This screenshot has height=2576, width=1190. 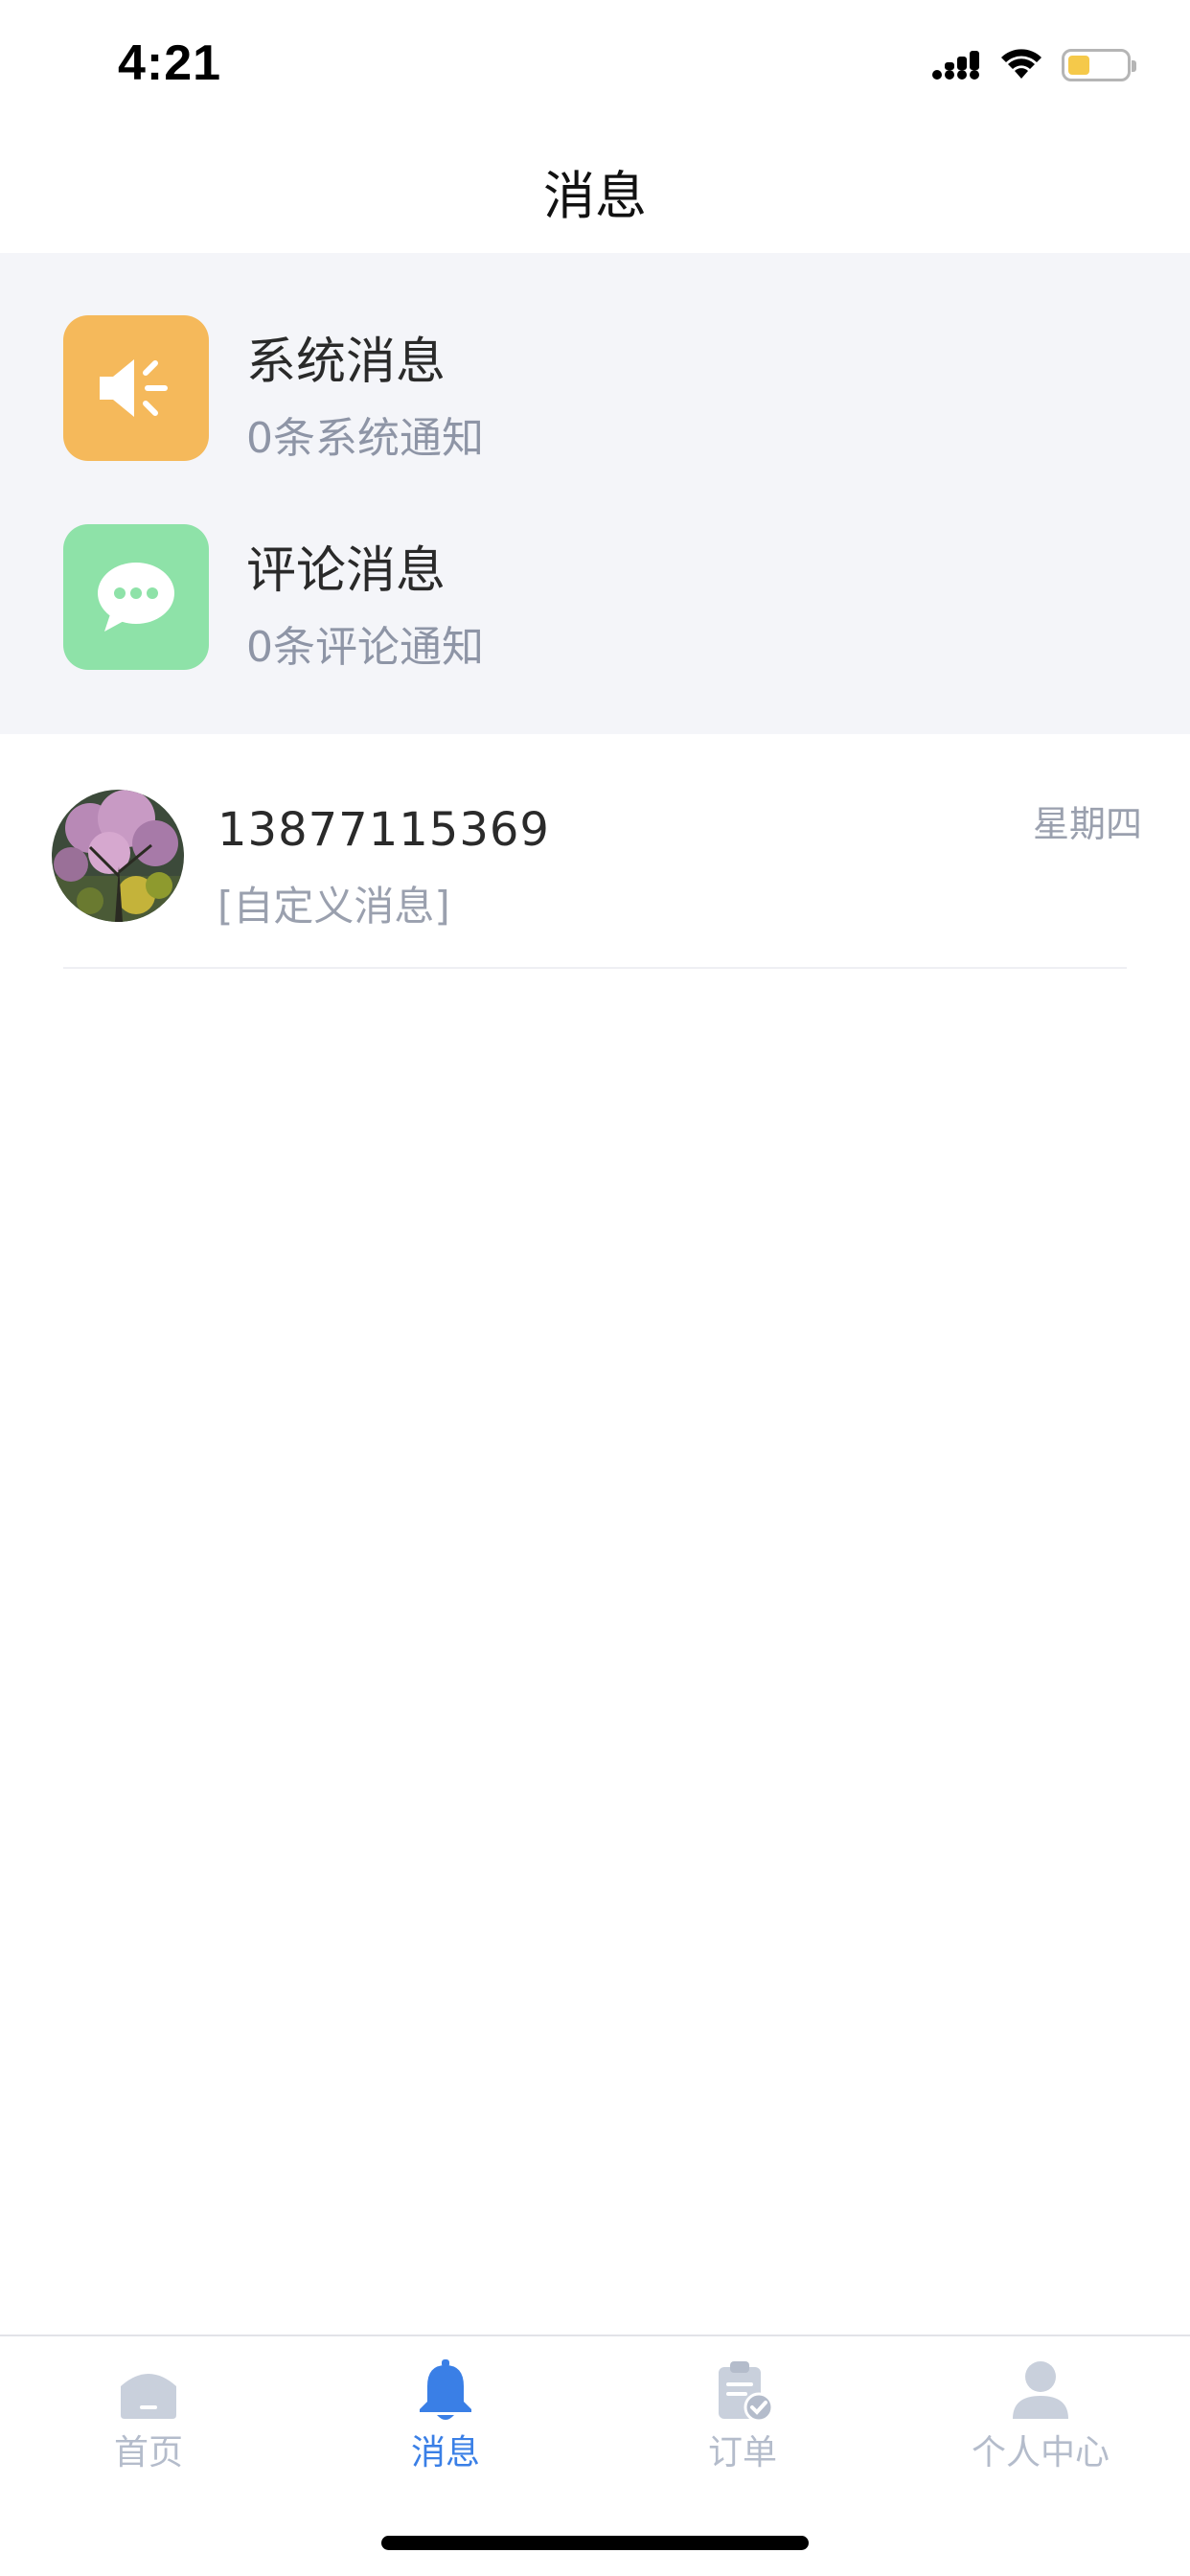 I want to click on system-message-item: 系统消息 0条系统通知, so click(x=590, y=389).